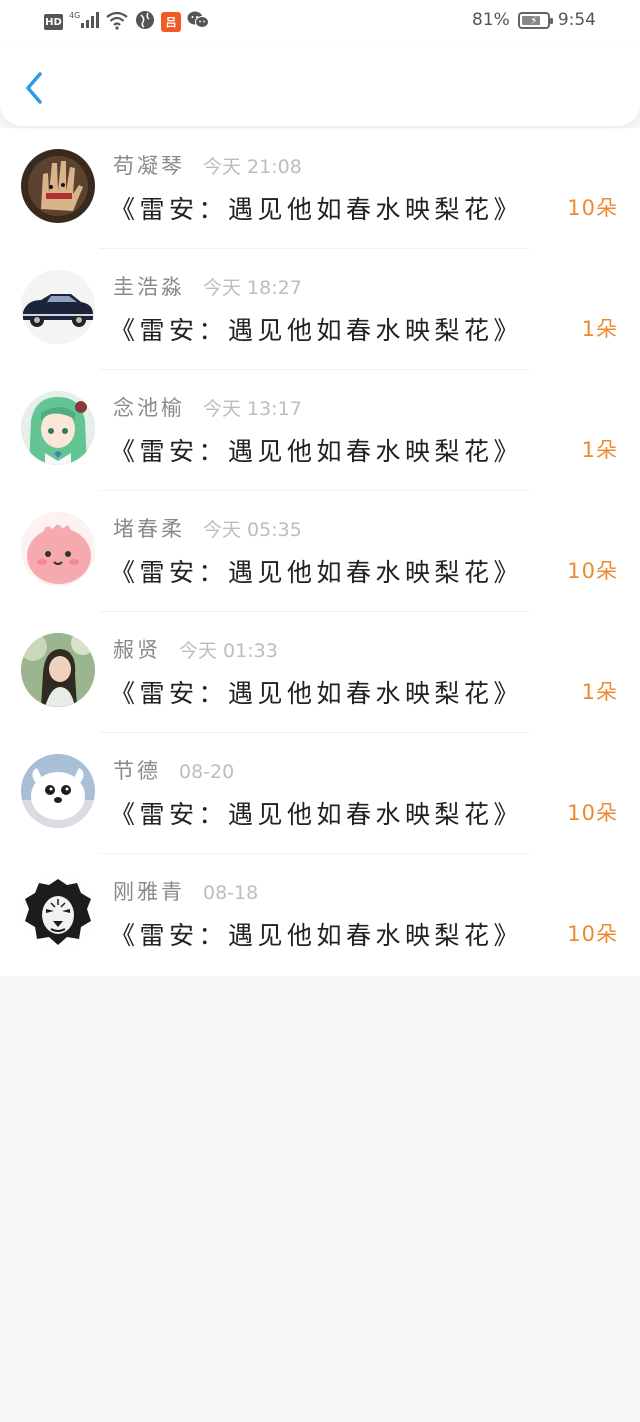 The image size is (640, 1422). I want to click on timestamp: 08-20, so click(207, 772).